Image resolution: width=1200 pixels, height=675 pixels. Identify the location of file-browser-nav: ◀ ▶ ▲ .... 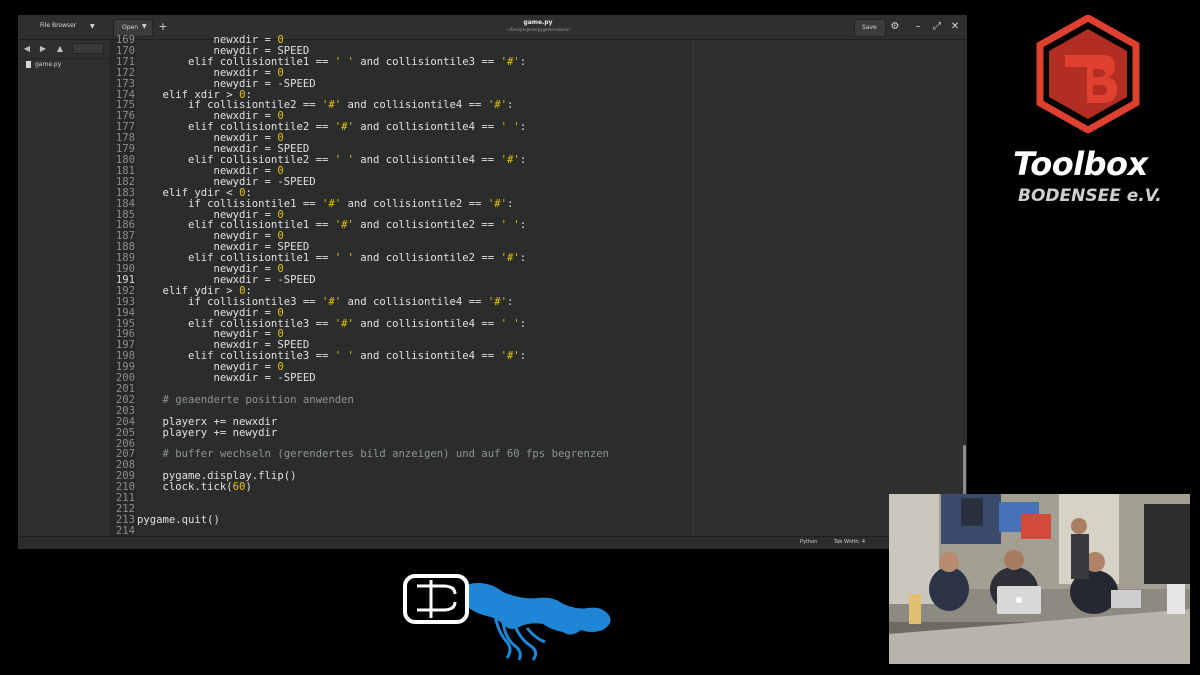
(64, 49).